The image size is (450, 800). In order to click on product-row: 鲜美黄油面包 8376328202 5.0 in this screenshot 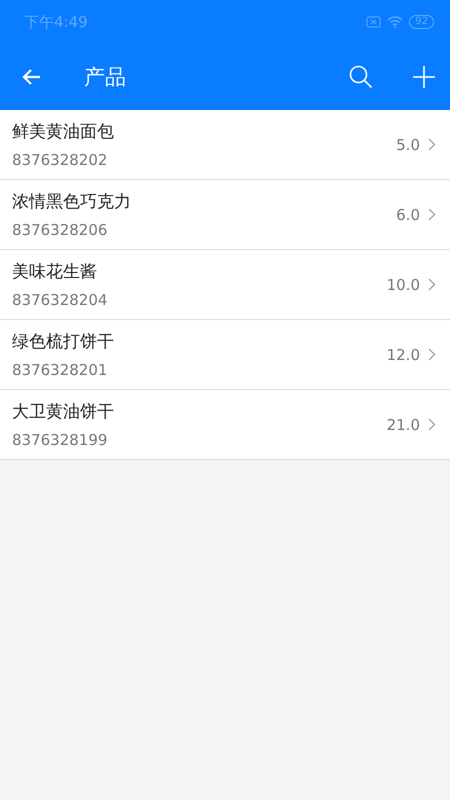, I will do `click(225, 145)`.